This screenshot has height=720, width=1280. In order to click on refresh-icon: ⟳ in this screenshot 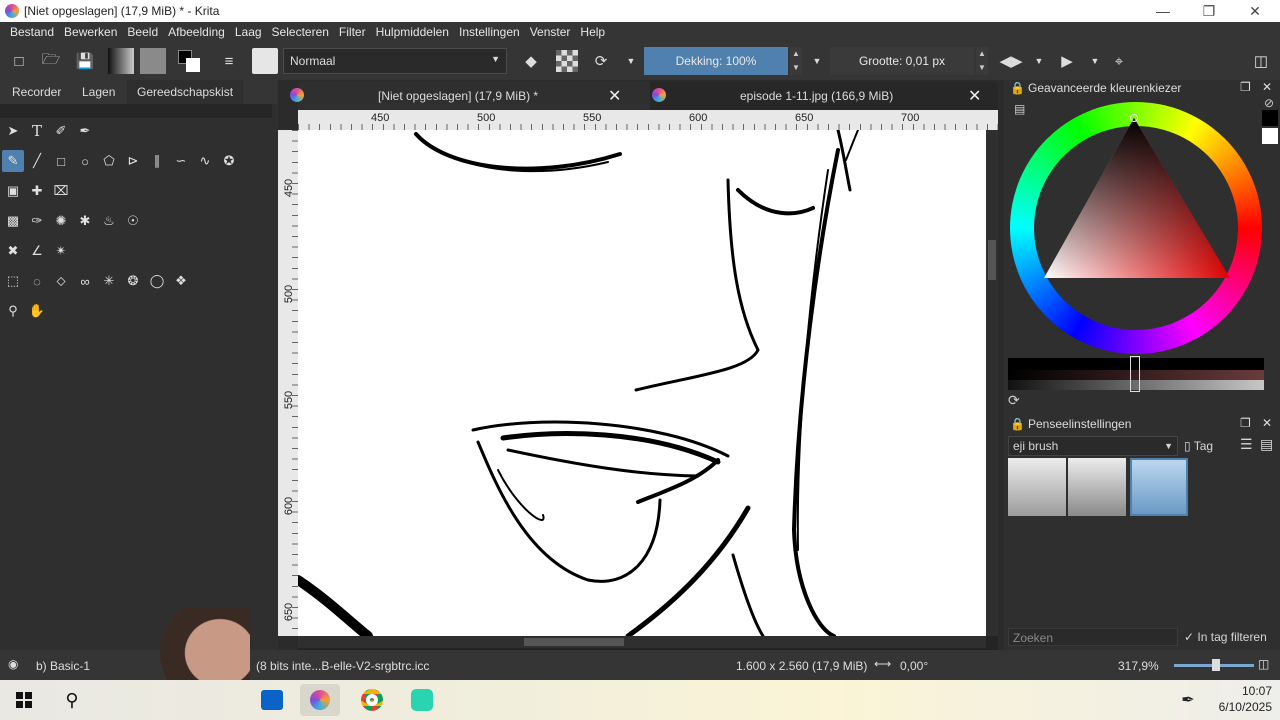, I will do `click(1014, 400)`.